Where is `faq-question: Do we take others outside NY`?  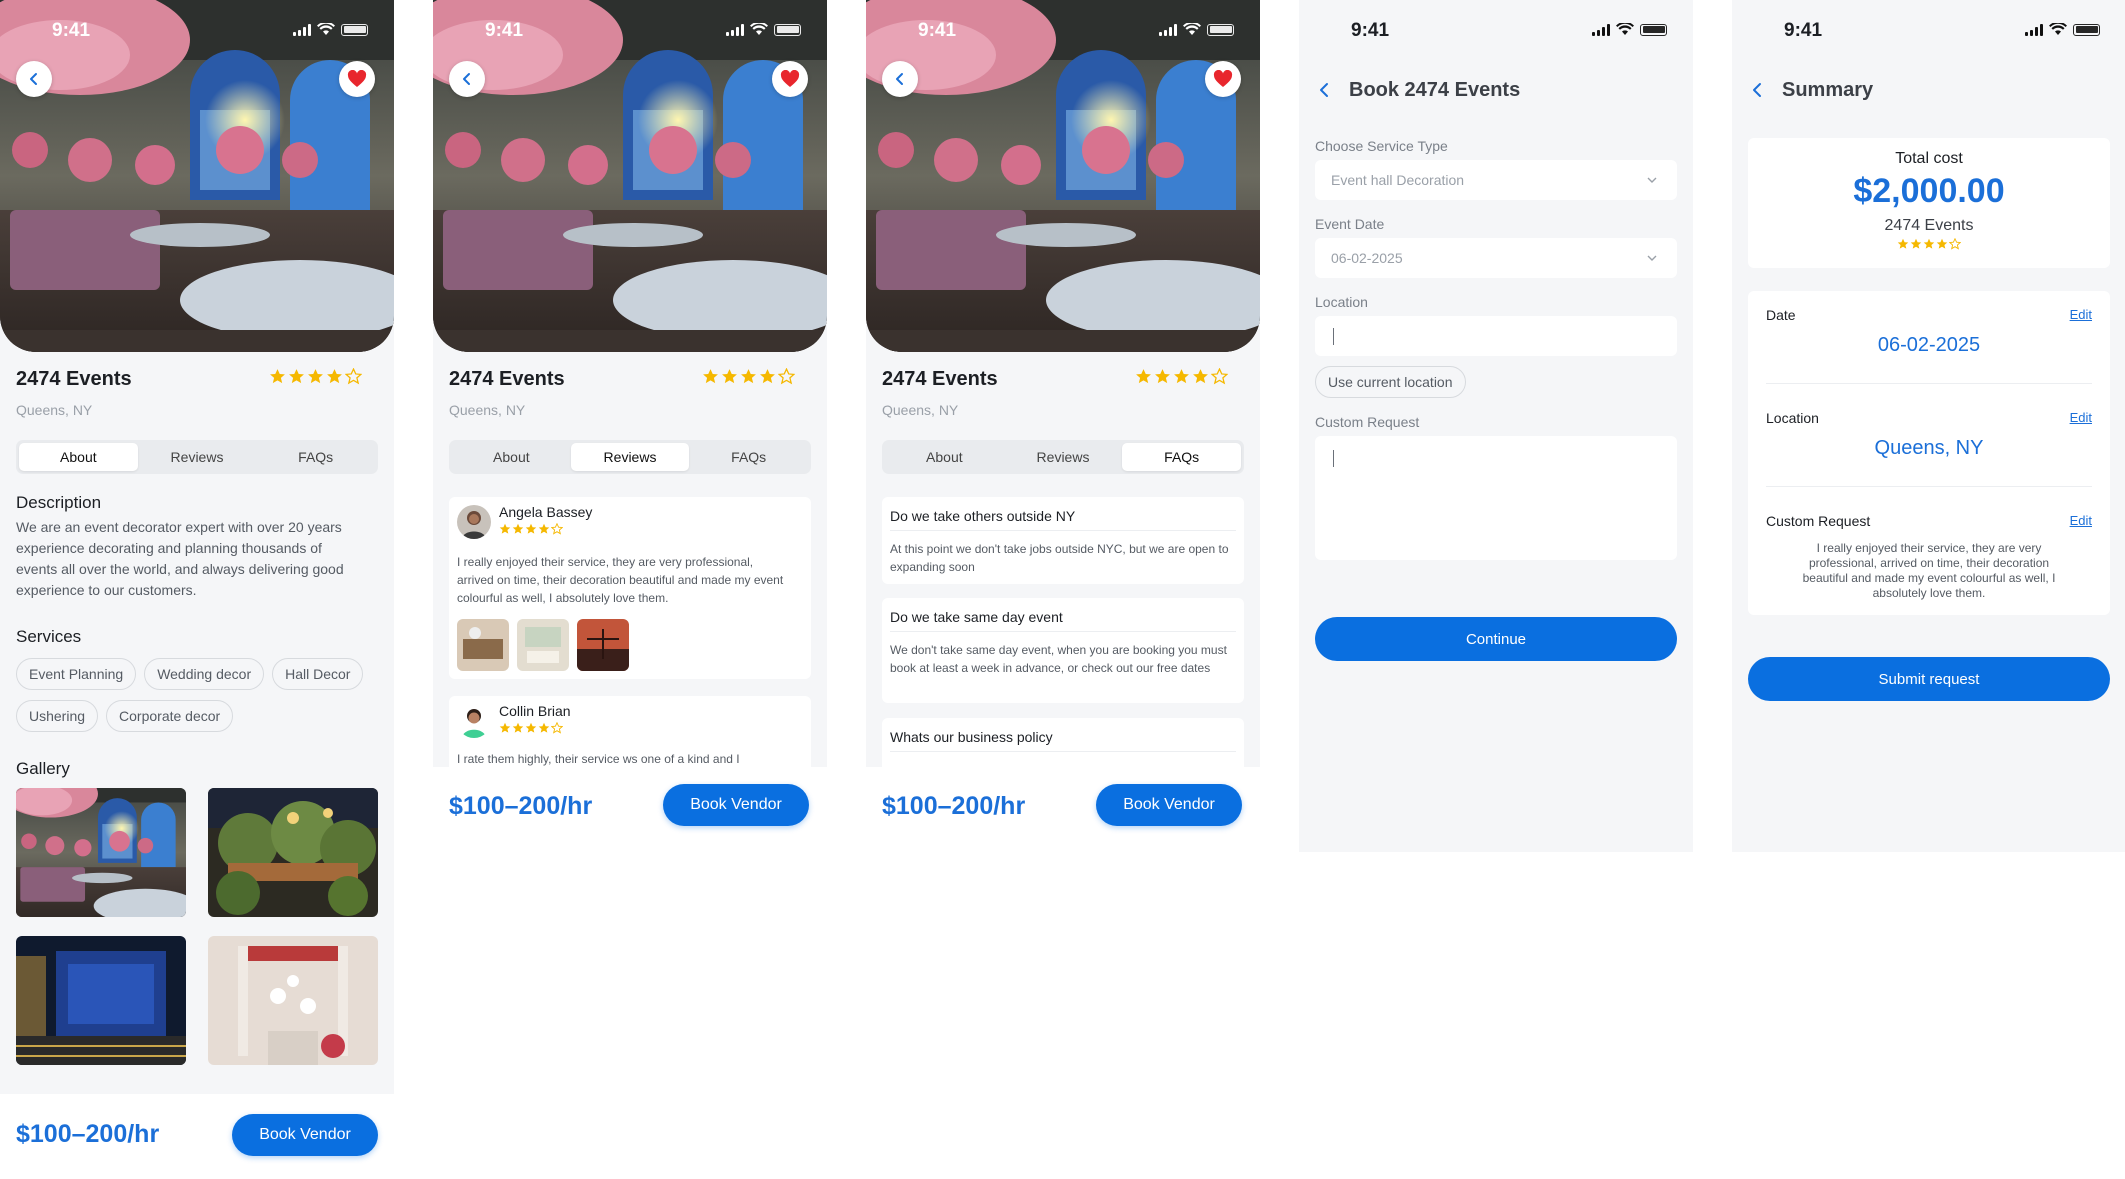
faq-question: Do we take others outside NY is located at coordinates (983, 516).